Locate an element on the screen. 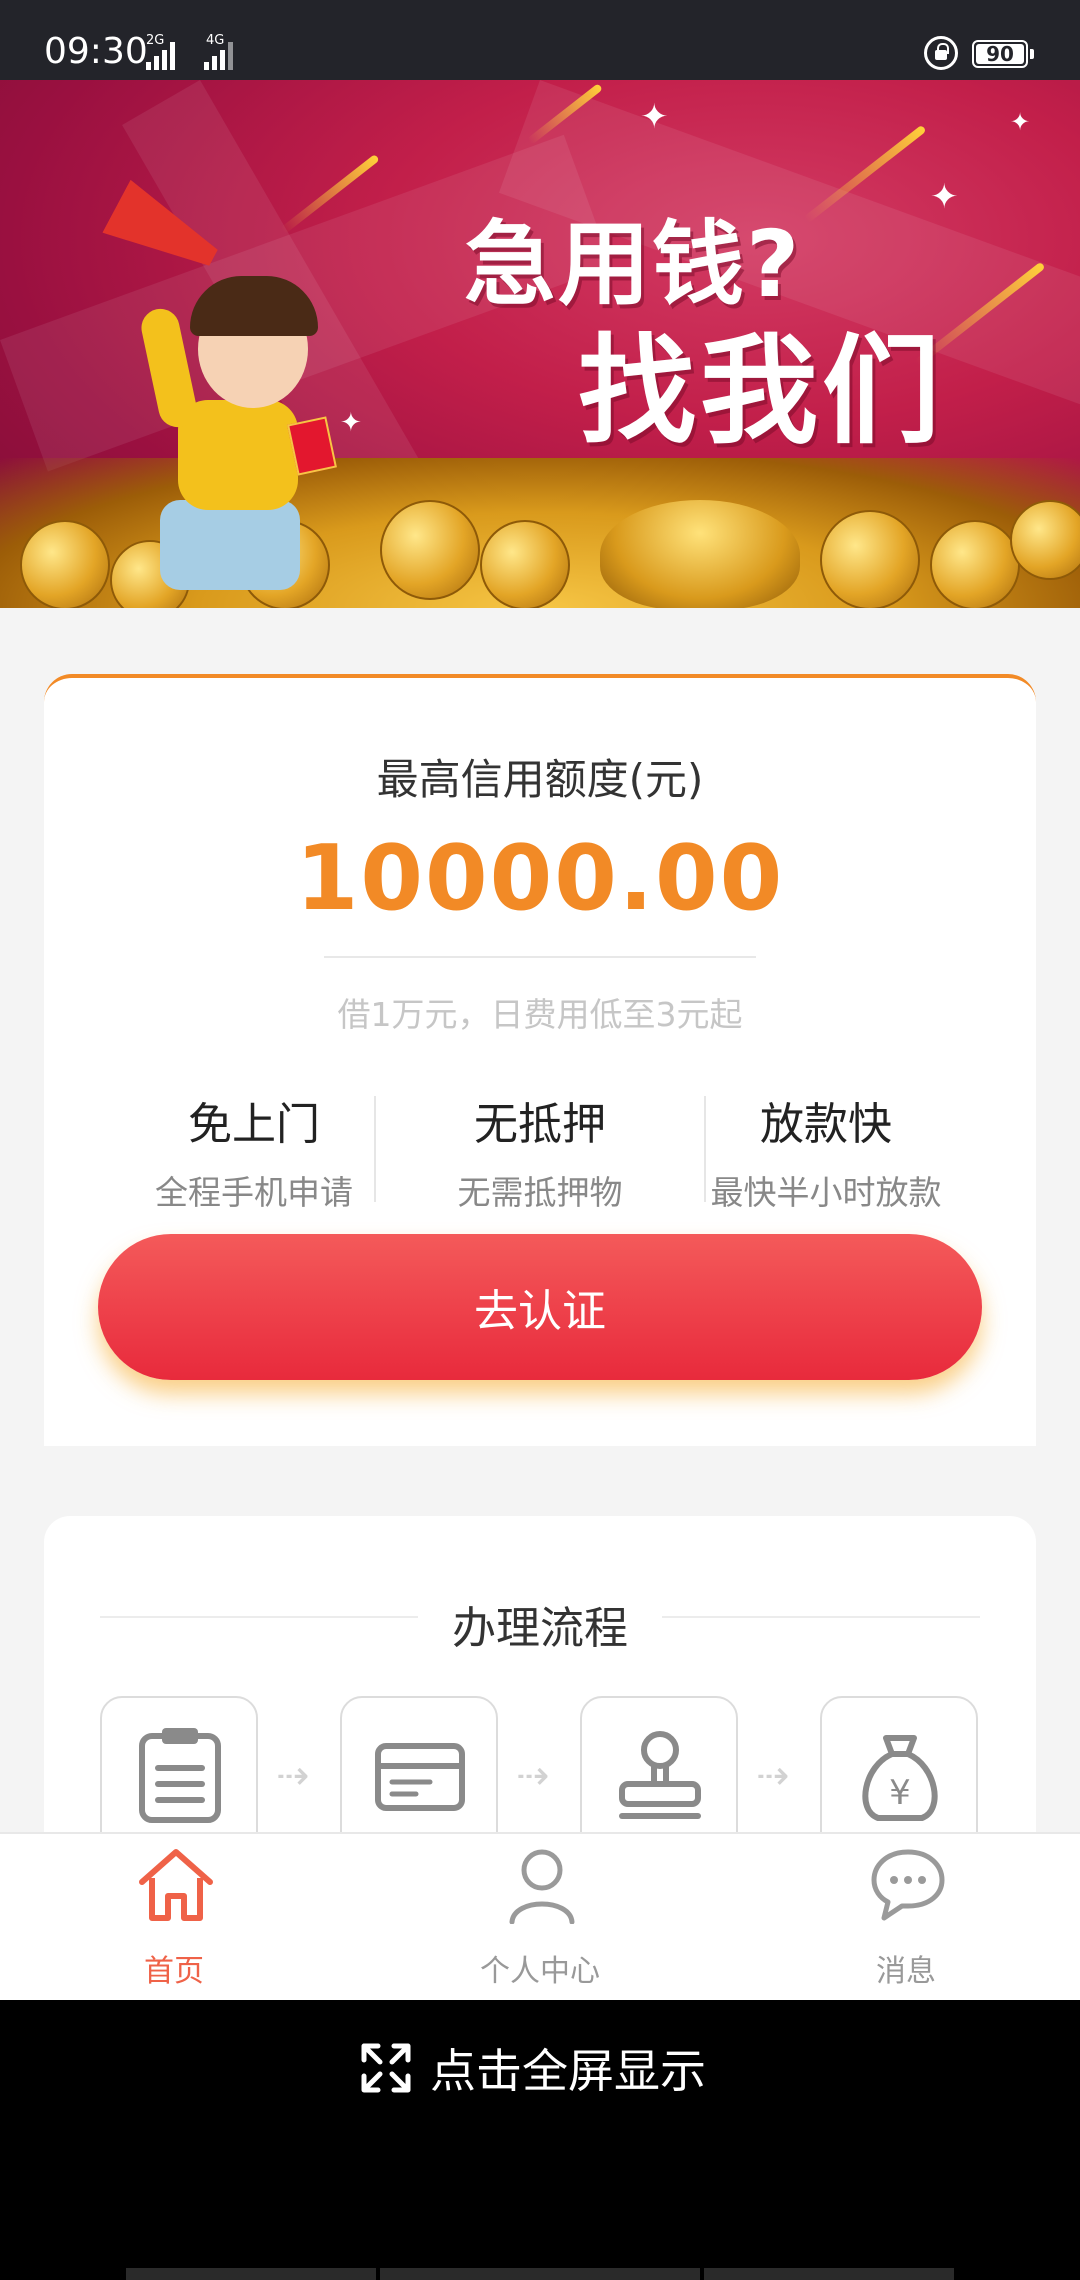 This screenshot has height=2280, width=1080. feature-title: 放款快 is located at coordinates (826, 1124).